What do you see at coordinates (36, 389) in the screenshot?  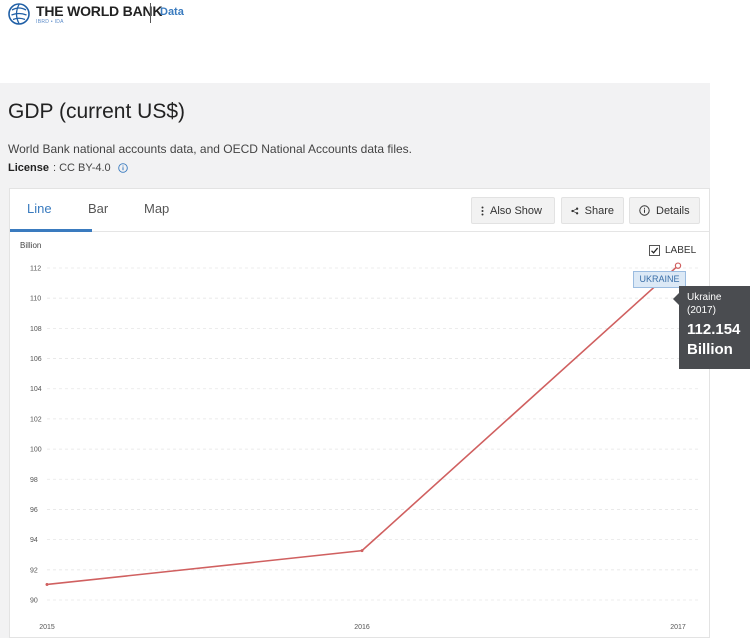 I see `y-tick-label: 104` at bounding box center [36, 389].